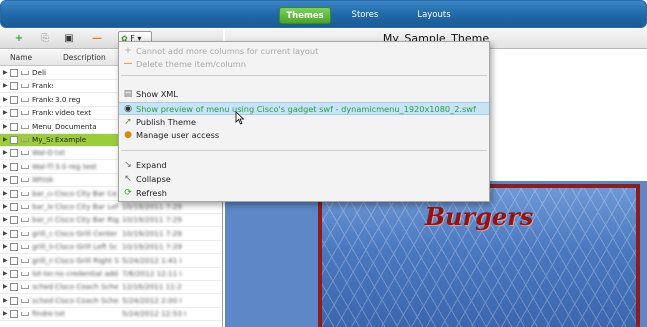 Image resolution: width=647 pixels, height=327 pixels. What do you see at coordinates (304, 179) in the screenshot?
I see `menu-item-collapse: ↖ Collapse` at bounding box center [304, 179].